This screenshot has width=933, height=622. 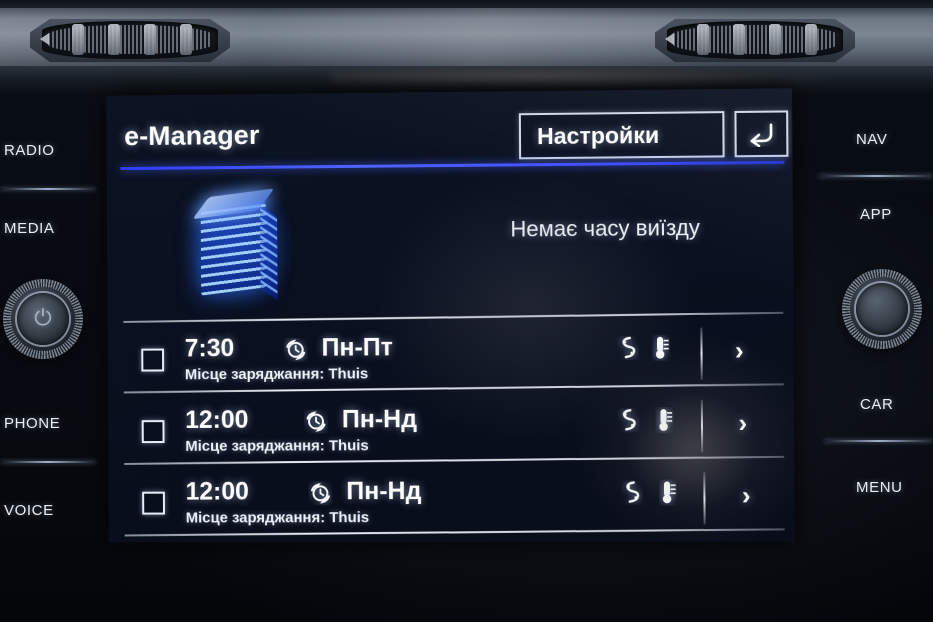 I want to click on dashboard-reflection, so click(x=590, y=77).